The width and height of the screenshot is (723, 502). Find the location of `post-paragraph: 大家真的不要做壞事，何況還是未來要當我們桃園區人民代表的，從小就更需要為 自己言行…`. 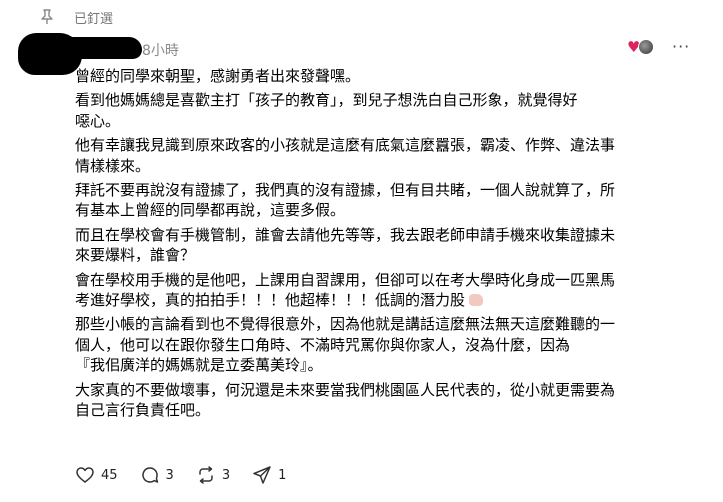

post-paragraph: 大家真的不要做壞事，何況還是未來要當我們桃園區人民代表的，從小就更需要為 自己言行… is located at coordinates (390, 400).